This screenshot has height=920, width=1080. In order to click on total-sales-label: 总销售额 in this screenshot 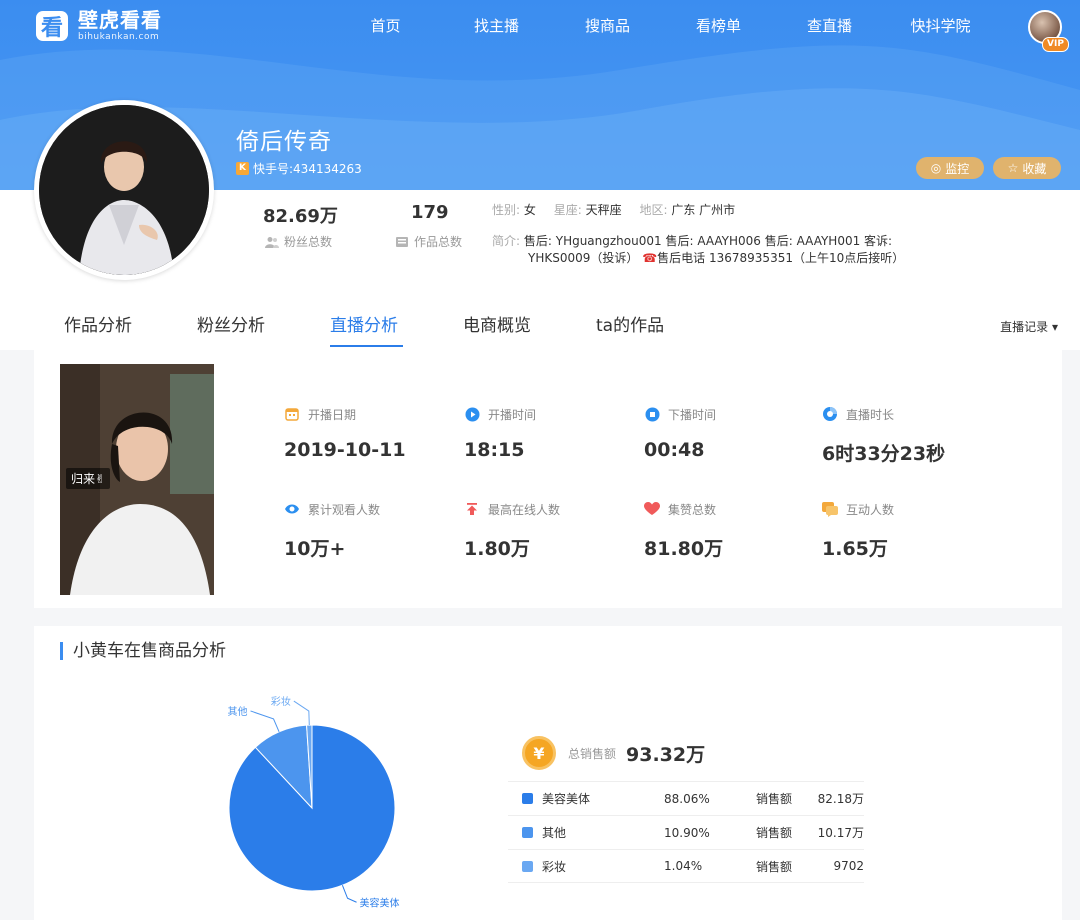, I will do `click(592, 753)`.